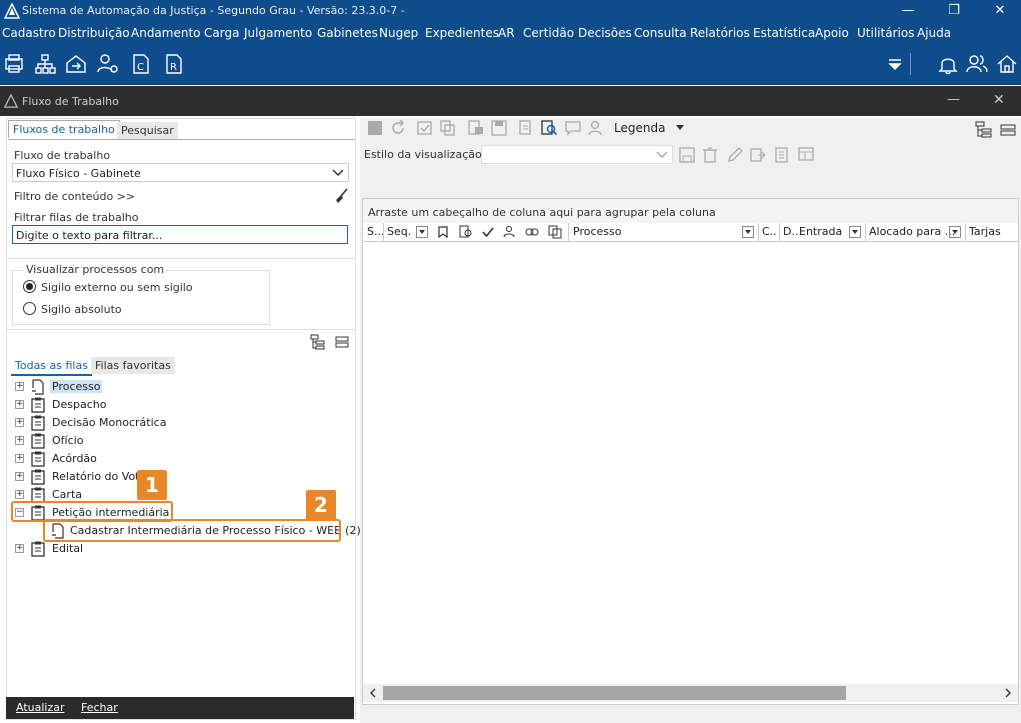 Image resolution: width=1021 pixels, height=723 pixels. I want to click on lock-doc-icon, so click(476, 128).